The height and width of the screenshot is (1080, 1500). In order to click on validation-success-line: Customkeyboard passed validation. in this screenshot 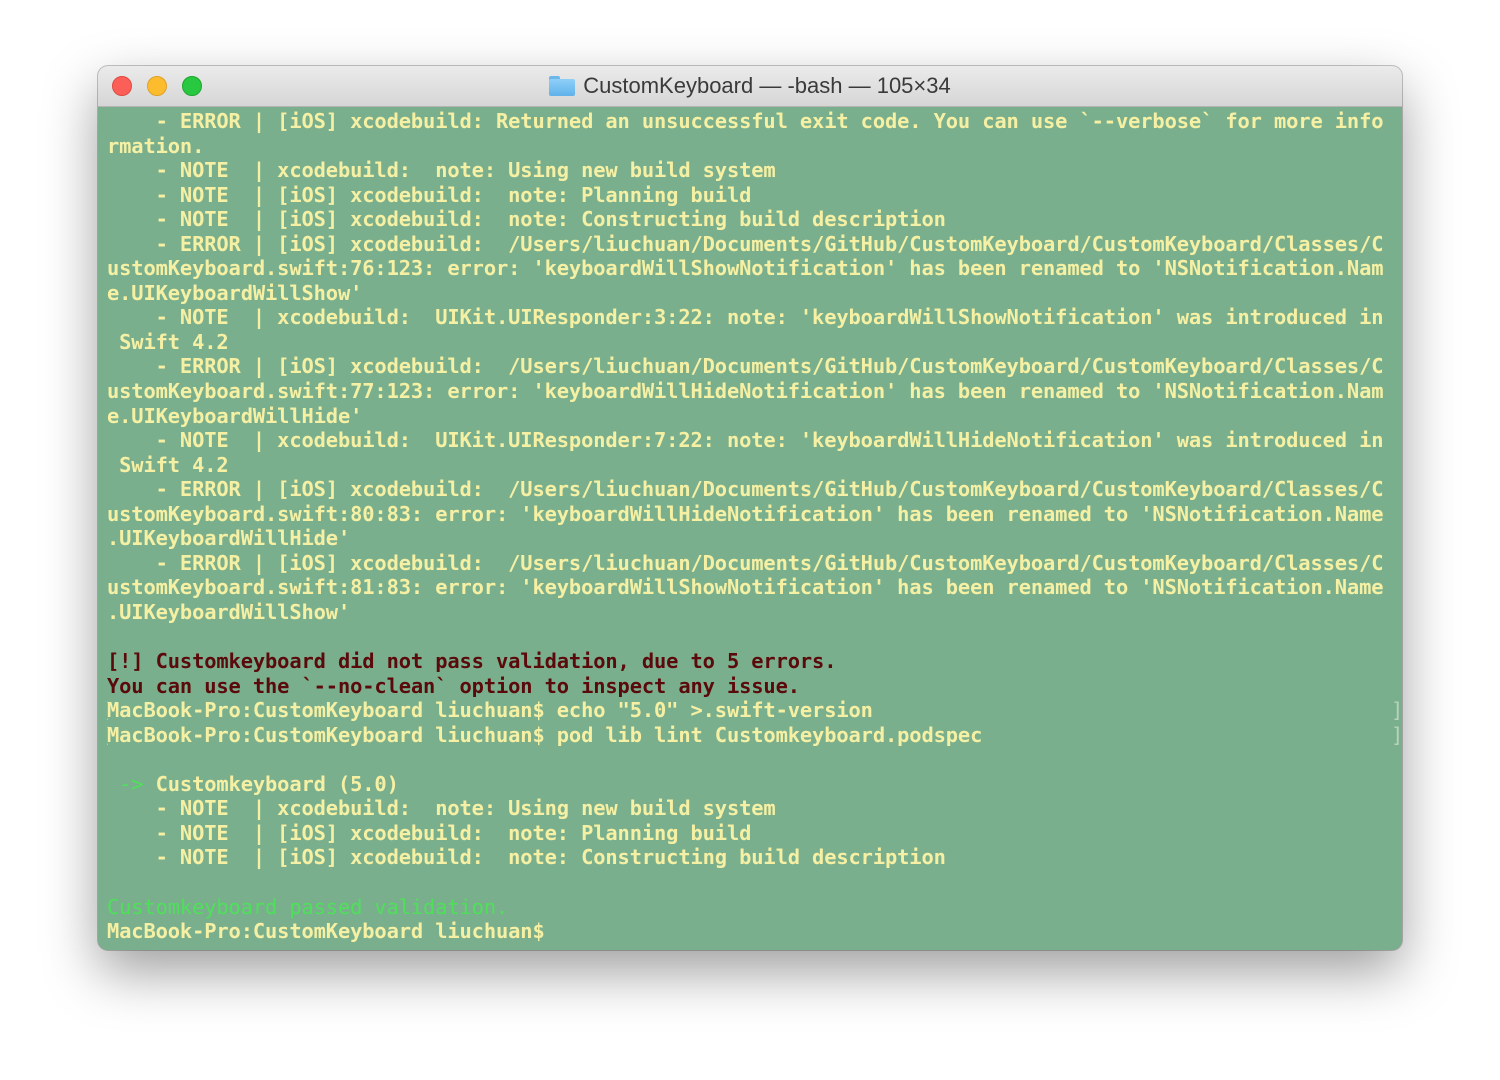, I will do `click(308, 906)`.